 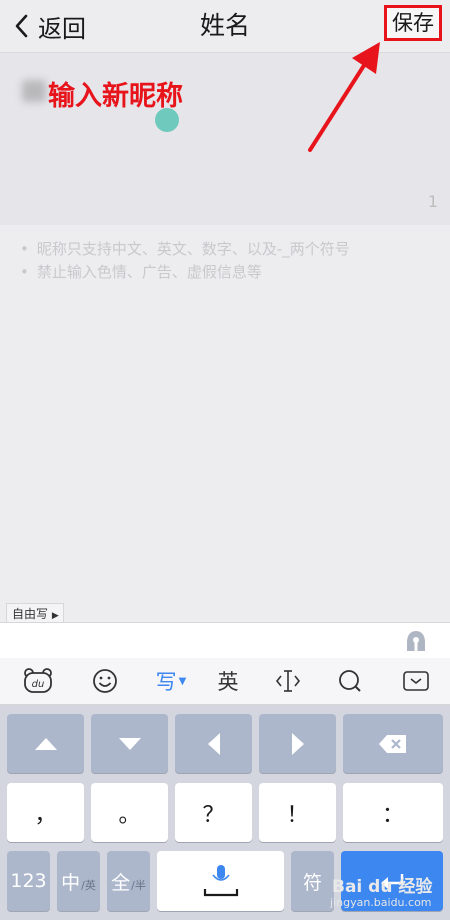 I want to click on zh-label: 中, so click(x=71, y=882).